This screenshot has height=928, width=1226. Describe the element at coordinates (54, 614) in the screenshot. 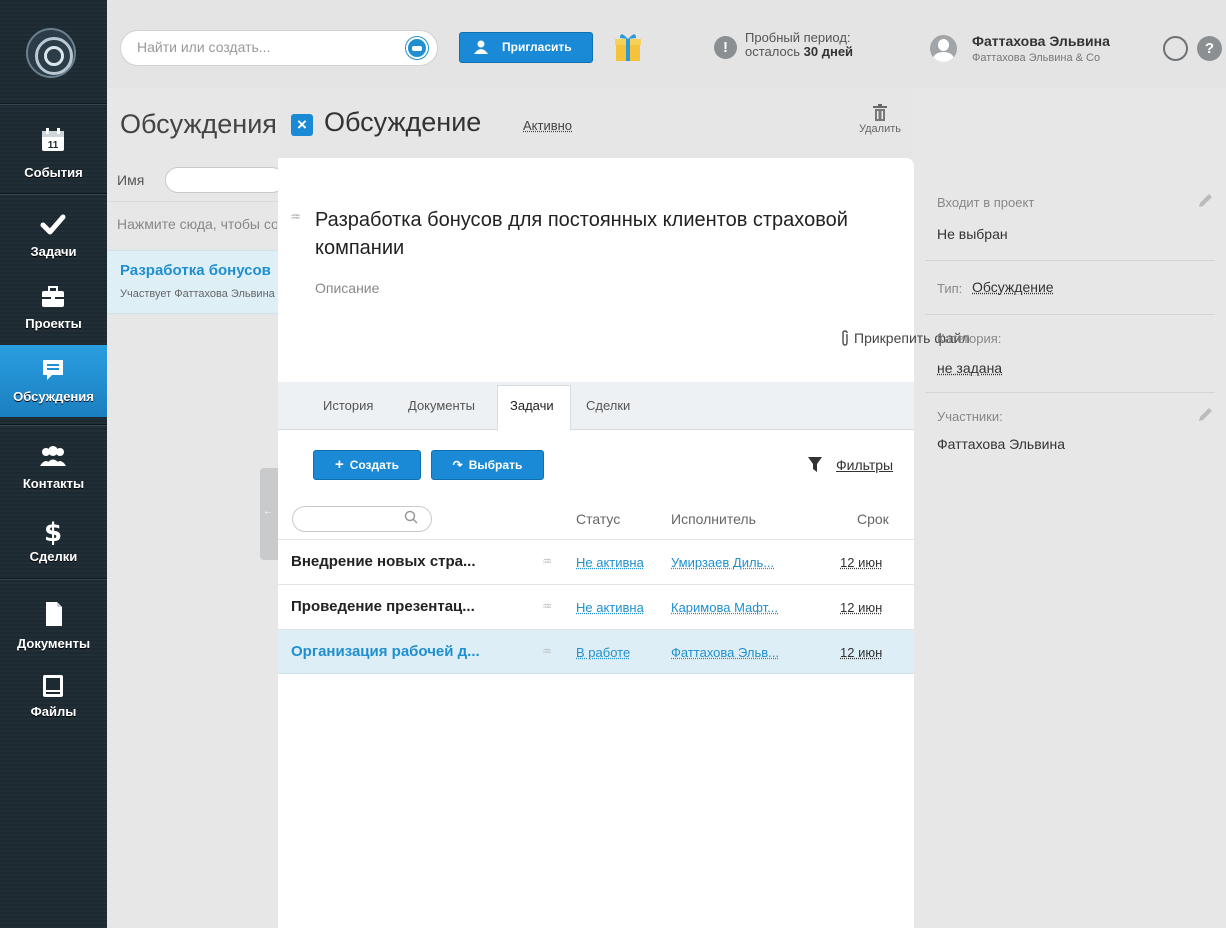

I see `document-icon` at that location.